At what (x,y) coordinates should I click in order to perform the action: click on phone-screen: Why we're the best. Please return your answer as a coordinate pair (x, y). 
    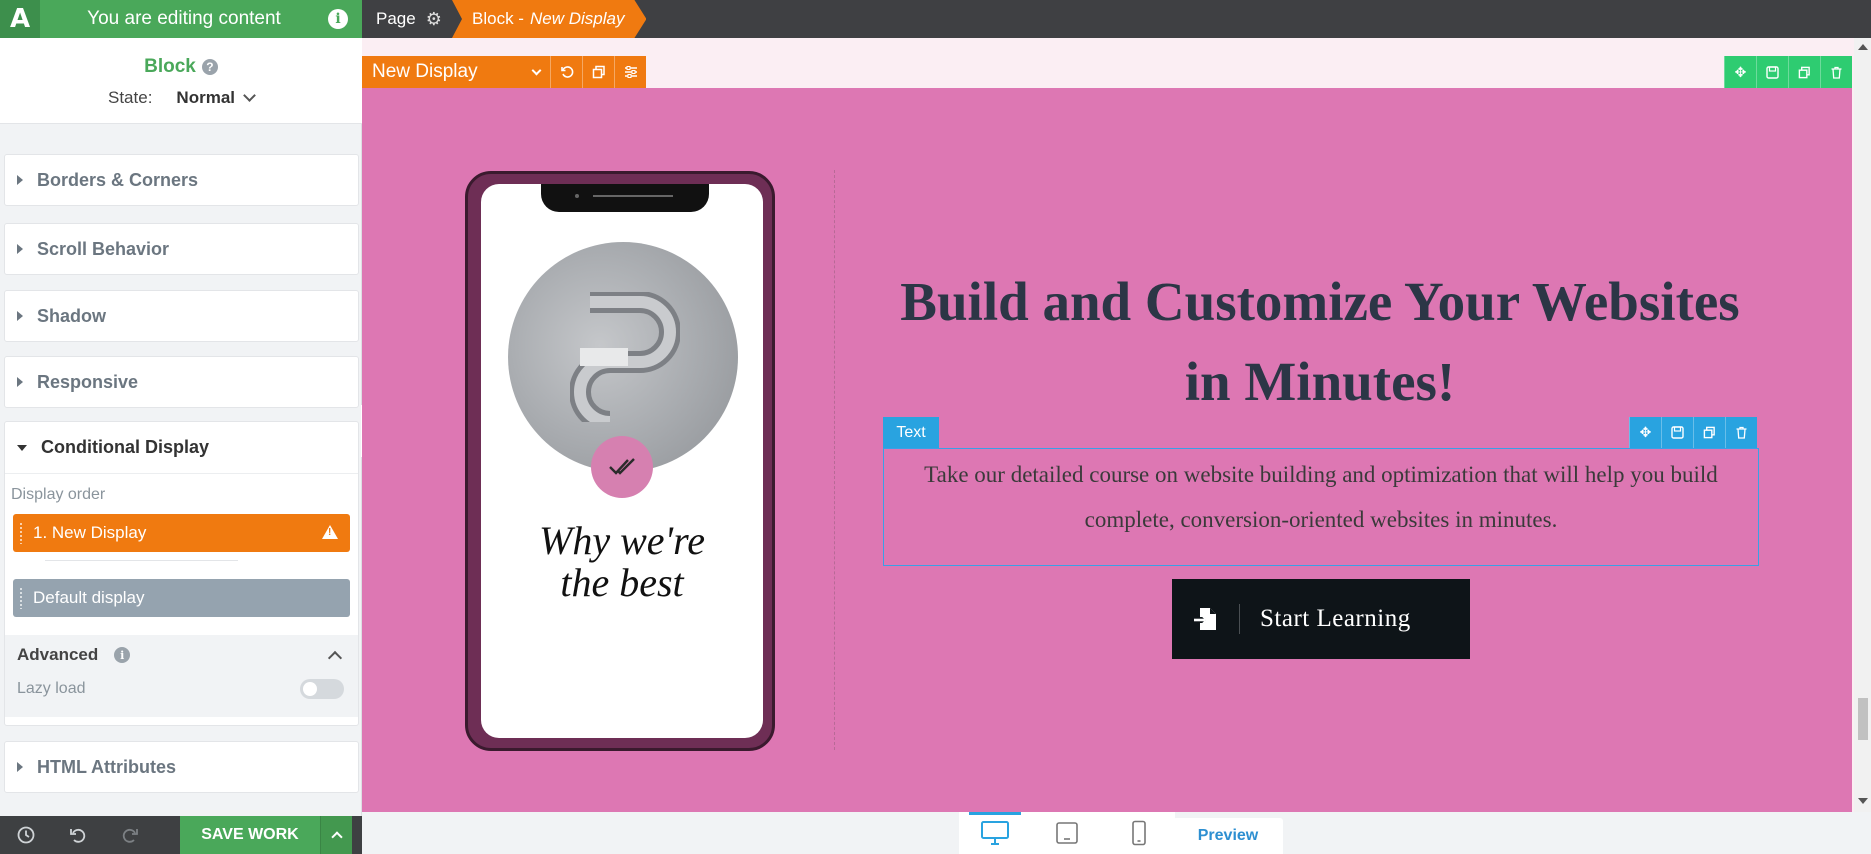
    Looking at the image, I should click on (622, 461).